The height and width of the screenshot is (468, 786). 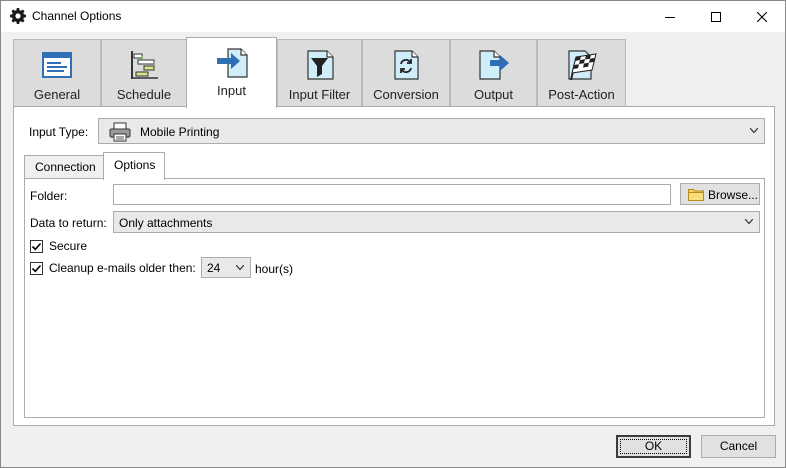 I want to click on minimize-icon, so click(x=670, y=17).